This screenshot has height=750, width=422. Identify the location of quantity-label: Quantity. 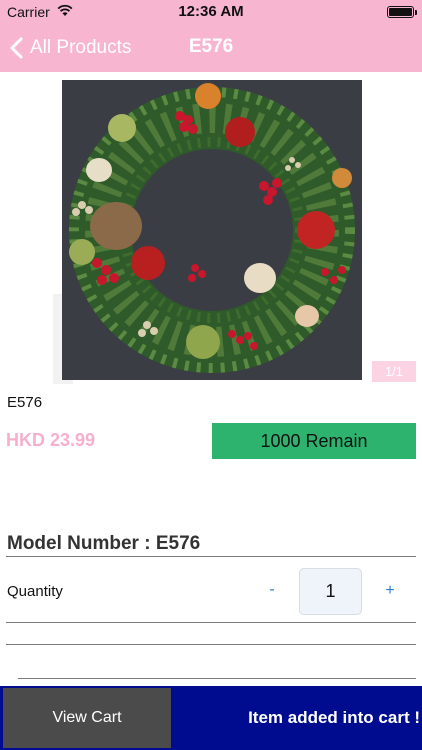
(35, 591).